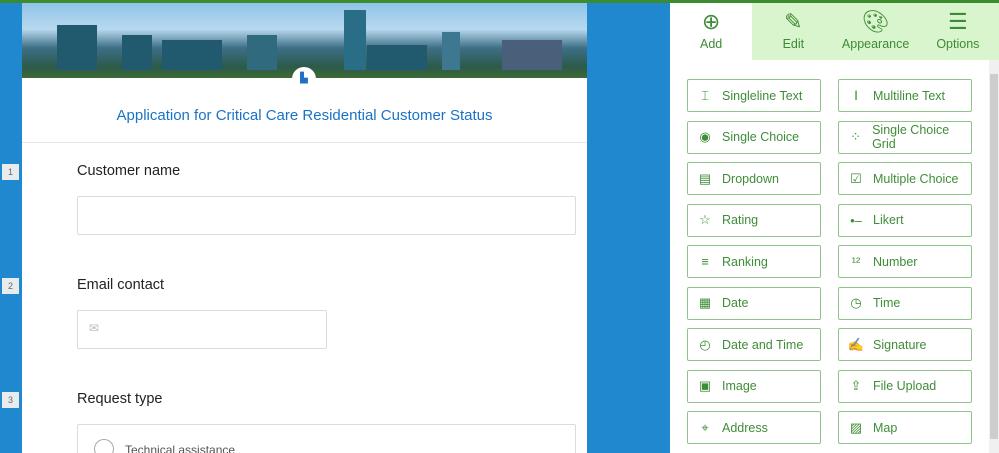 Image resolution: width=999 pixels, height=453 pixels. I want to click on pencil-icon: ✎, so click(793, 21).